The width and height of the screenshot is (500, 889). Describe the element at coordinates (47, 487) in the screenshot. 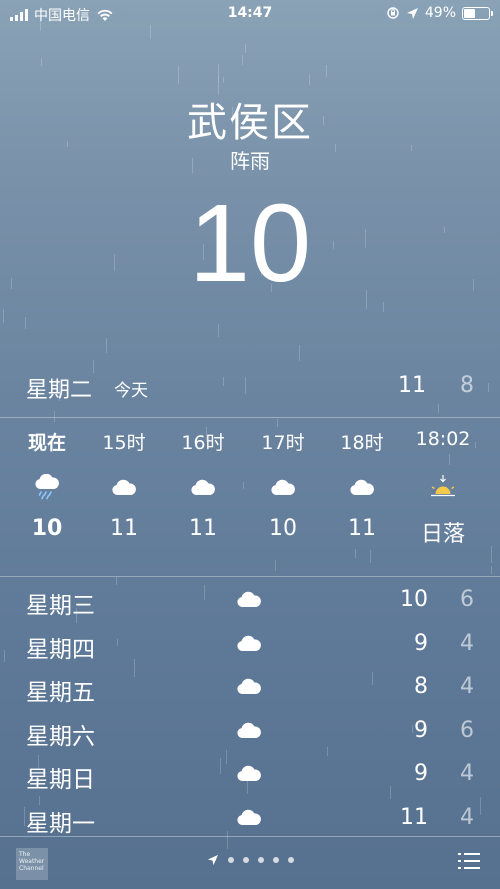

I see `rain-cloud-icon` at that location.